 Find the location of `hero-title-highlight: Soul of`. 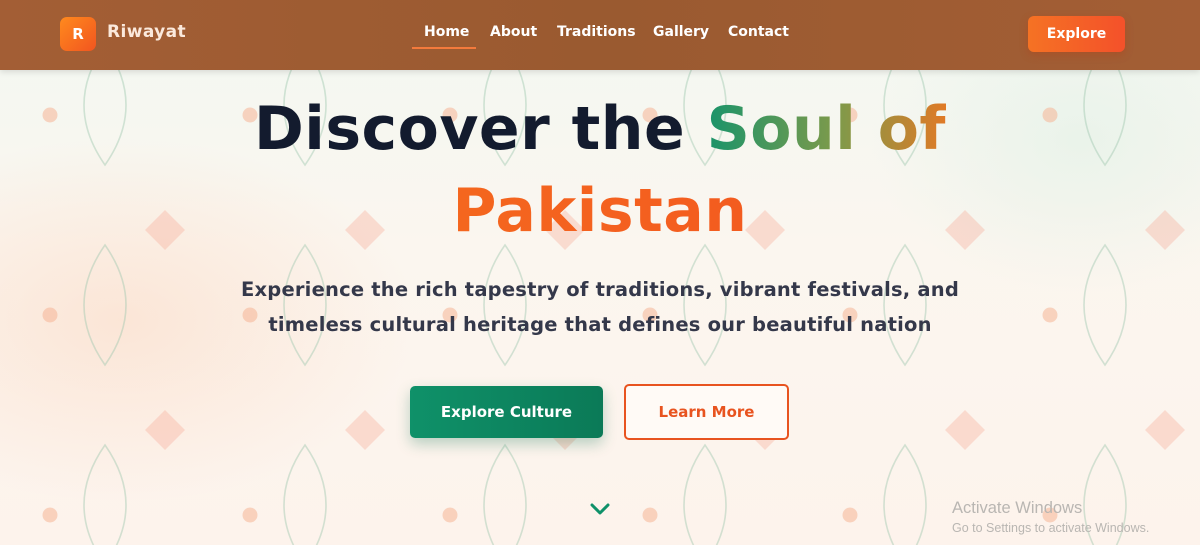

hero-title-highlight: Soul of is located at coordinates (826, 129).